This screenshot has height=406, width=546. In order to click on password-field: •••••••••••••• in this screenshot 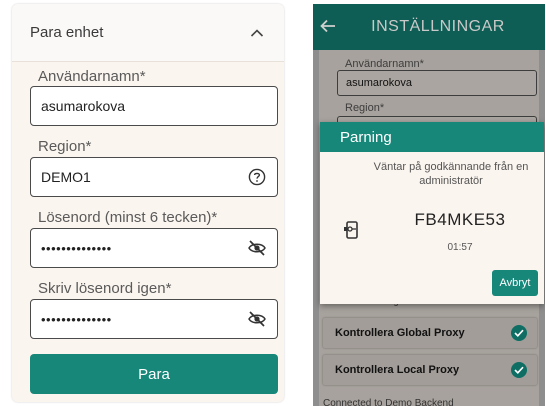, I will do `click(154, 248)`.